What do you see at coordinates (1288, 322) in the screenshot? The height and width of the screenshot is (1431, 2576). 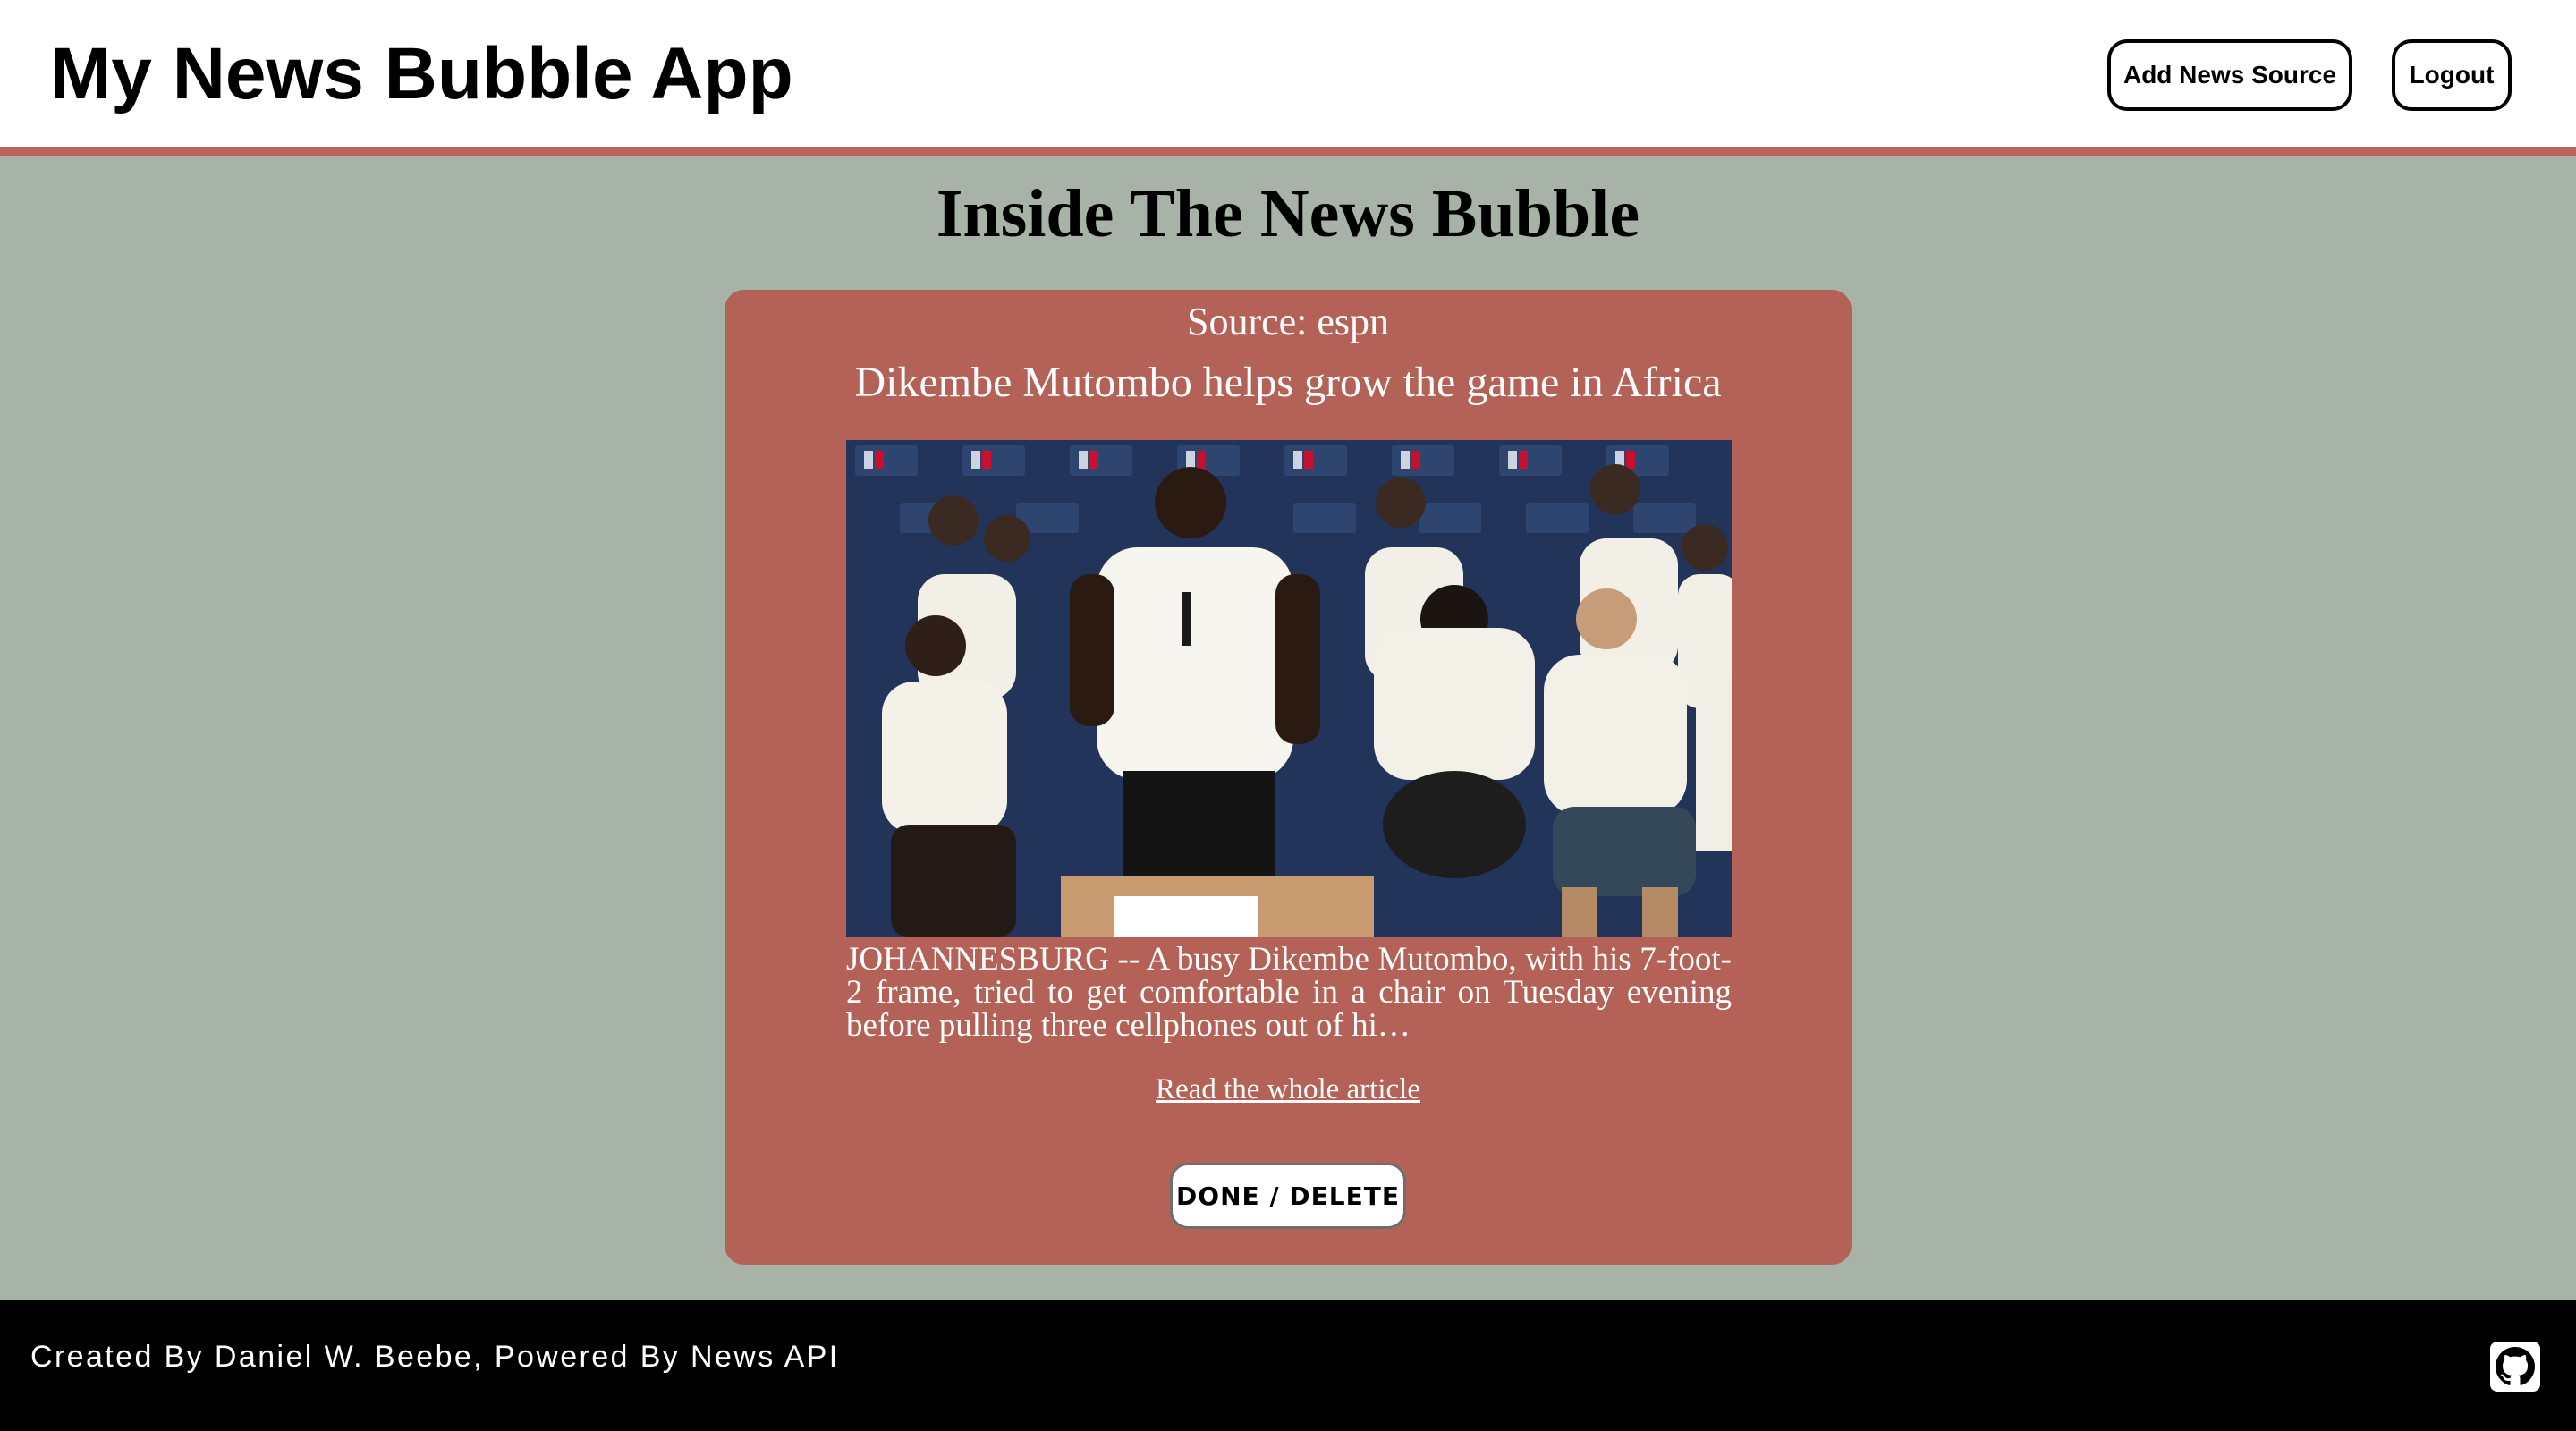 I see `article-source: Source: espn` at bounding box center [1288, 322].